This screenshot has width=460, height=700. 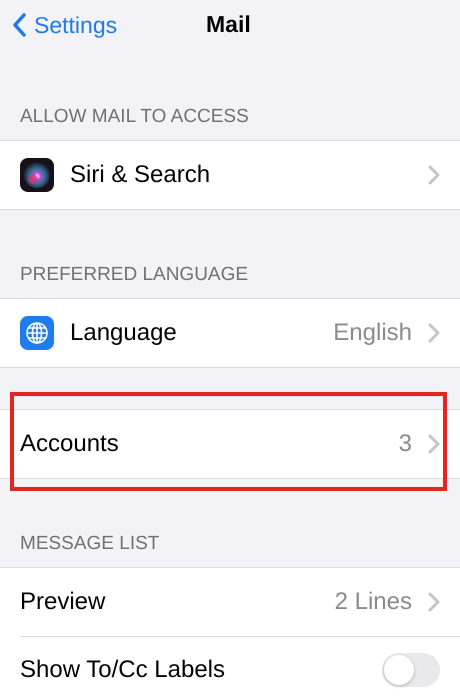 What do you see at coordinates (405, 444) in the screenshot?
I see `row-value: 3` at bounding box center [405, 444].